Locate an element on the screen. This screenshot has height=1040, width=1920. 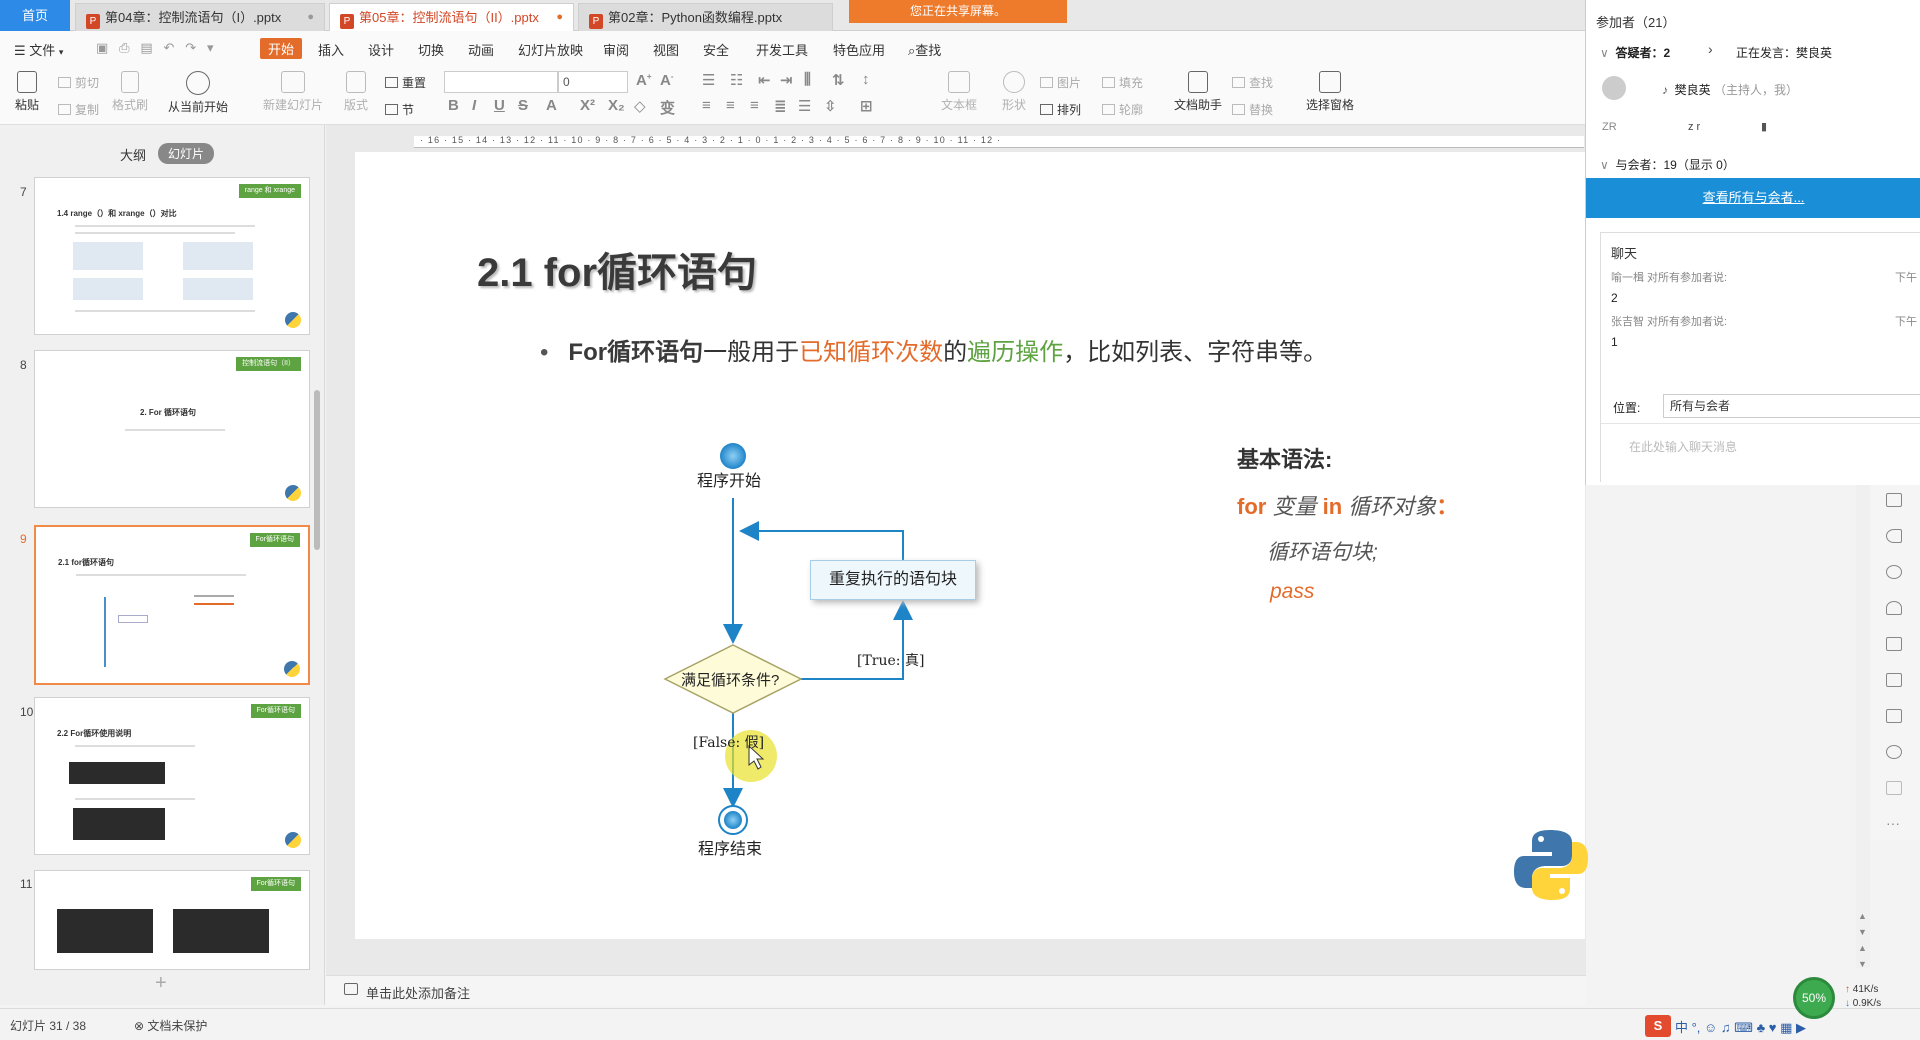
network-speed-widget: 50% ↑ 41K/s ↓ 0.9K/s is located at coordinates (1856, 997).